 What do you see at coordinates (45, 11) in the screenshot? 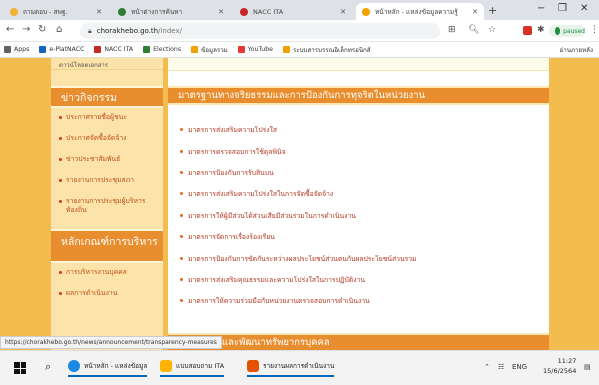
I see `tab-title: ถามตอบ - สพฐ.` at bounding box center [45, 11].